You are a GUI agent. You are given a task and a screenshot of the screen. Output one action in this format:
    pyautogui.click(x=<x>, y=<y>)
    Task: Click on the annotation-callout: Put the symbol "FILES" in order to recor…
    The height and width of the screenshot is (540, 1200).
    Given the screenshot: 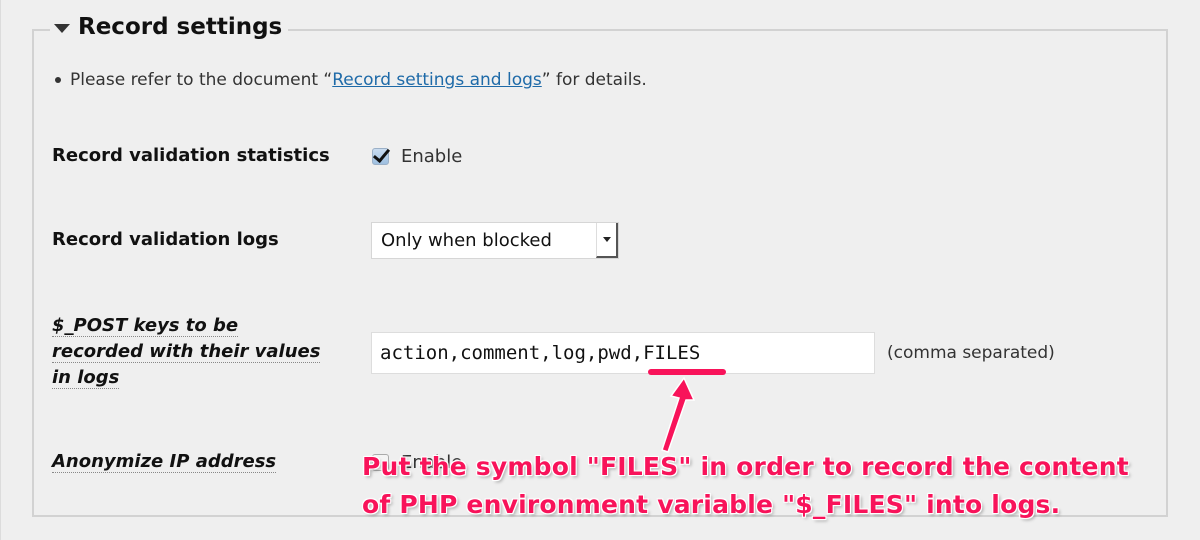 What is the action you would take?
    pyautogui.click(x=745, y=486)
    